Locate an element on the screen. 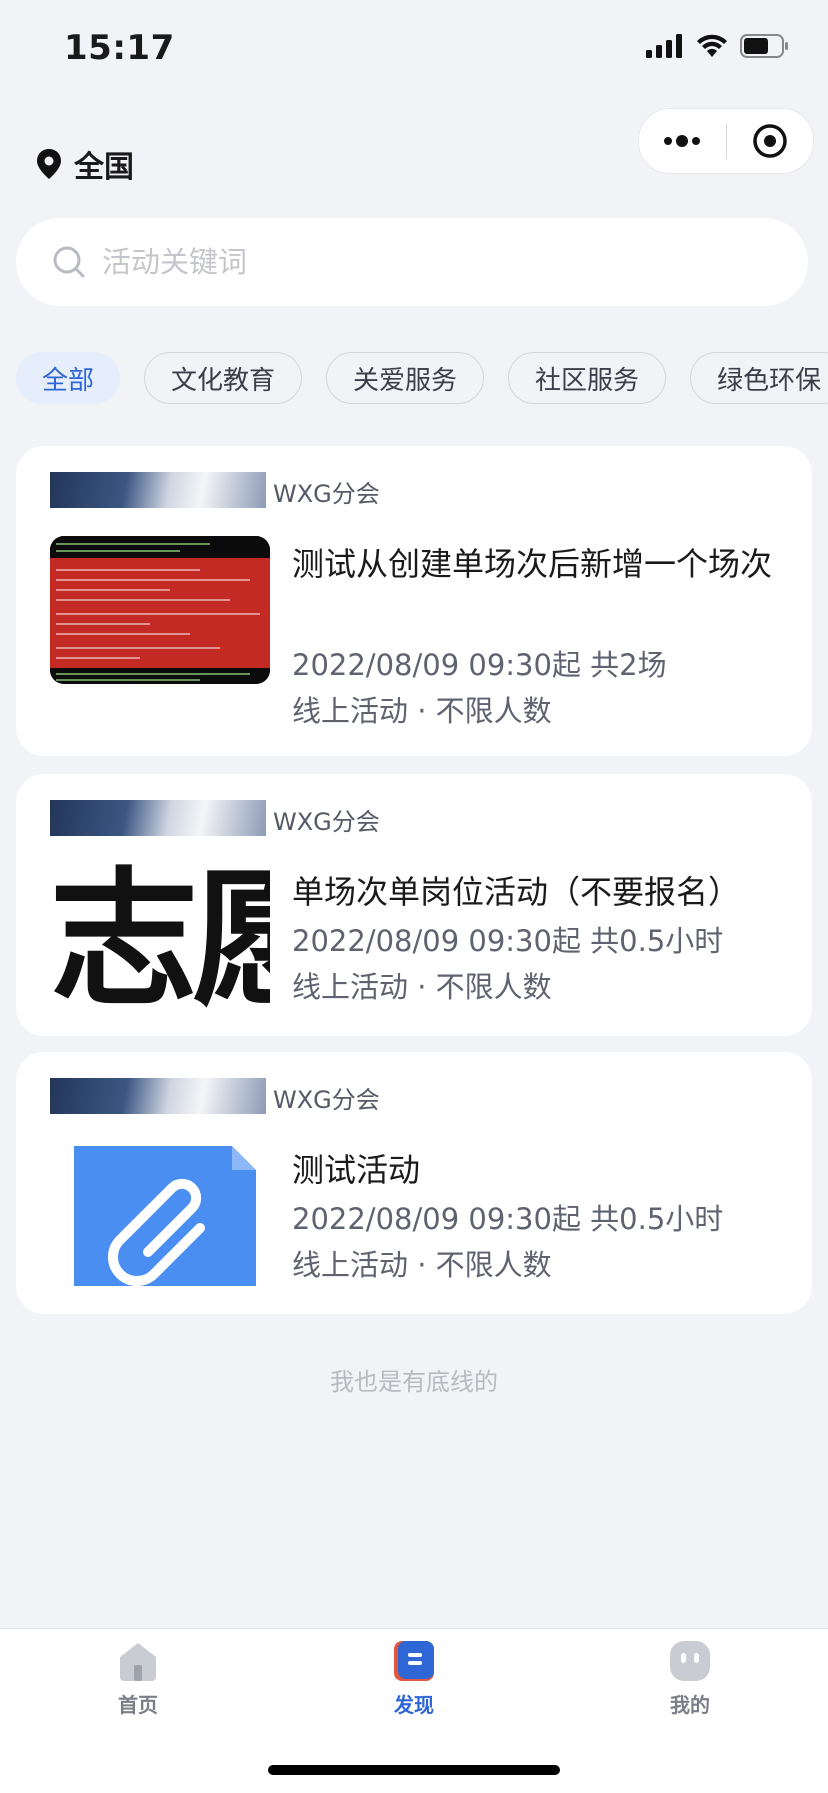 This screenshot has height=1793, width=828. tabbar-item-profile: 我的 is located at coordinates (690, 1678).